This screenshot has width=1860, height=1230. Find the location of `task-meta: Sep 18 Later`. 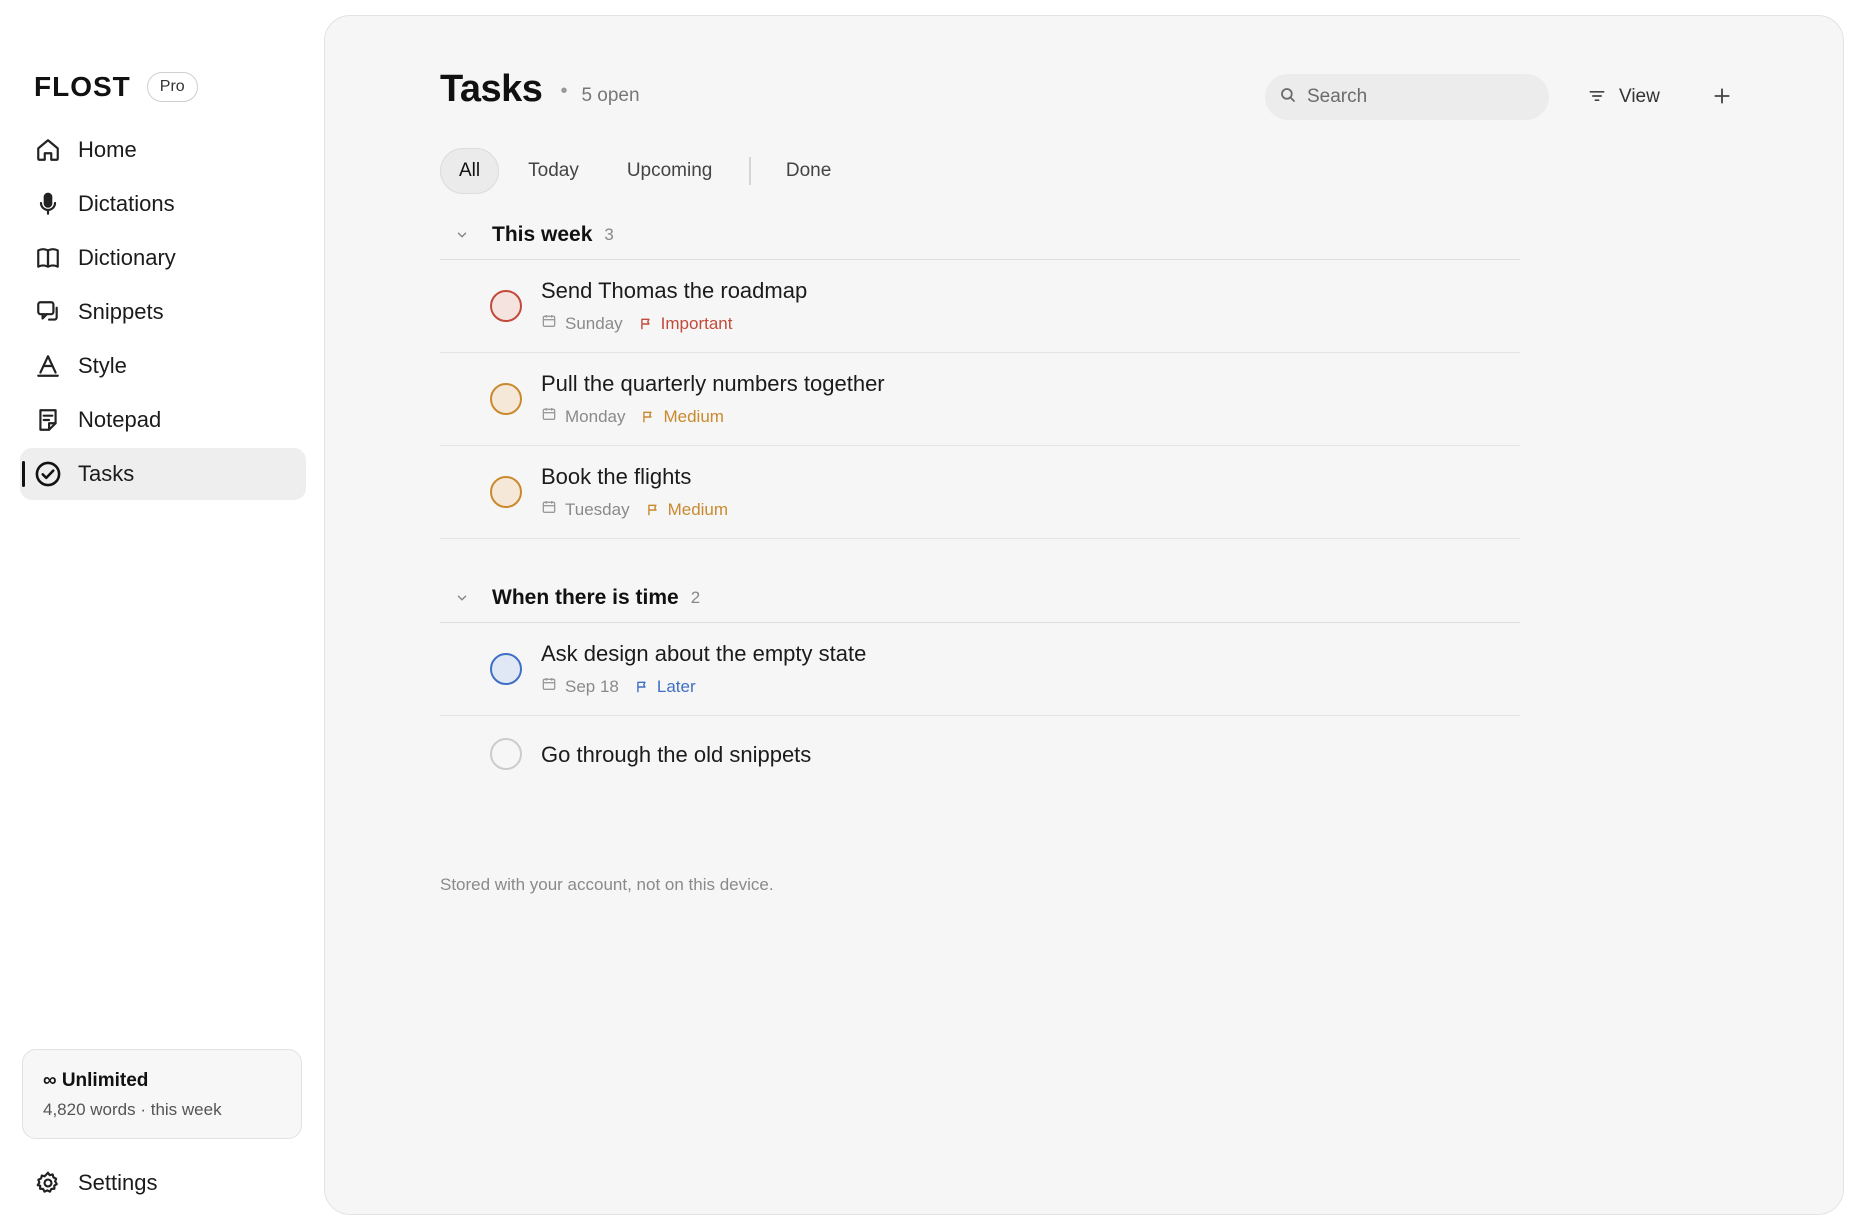

task-meta: Sep 18 Later is located at coordinates (618, 686).